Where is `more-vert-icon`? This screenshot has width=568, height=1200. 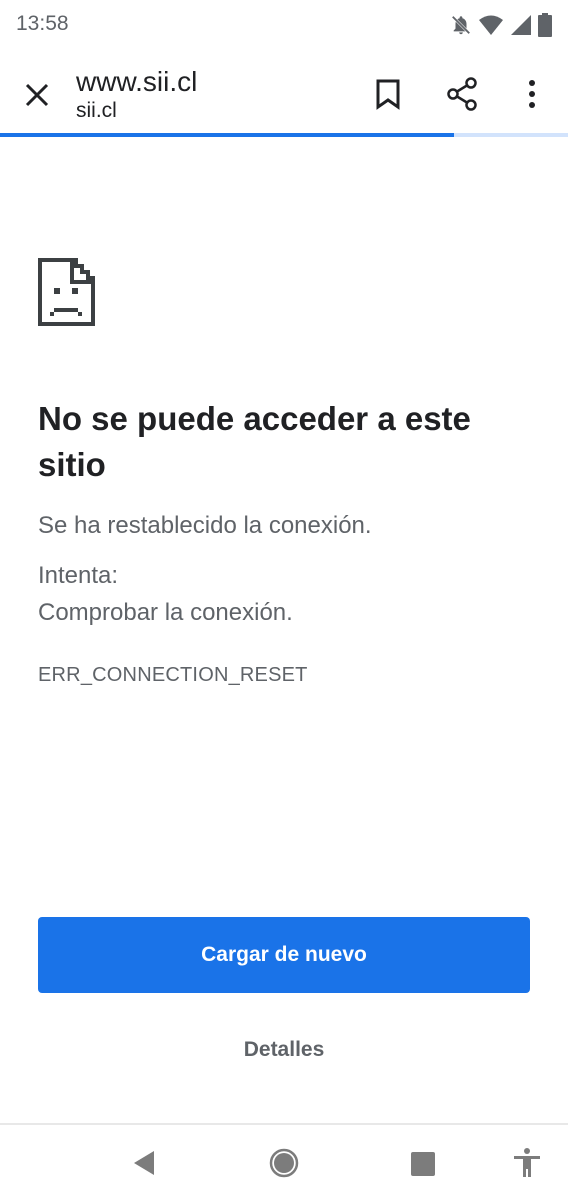
more-vert-icon is located at coordinates (532, 94).